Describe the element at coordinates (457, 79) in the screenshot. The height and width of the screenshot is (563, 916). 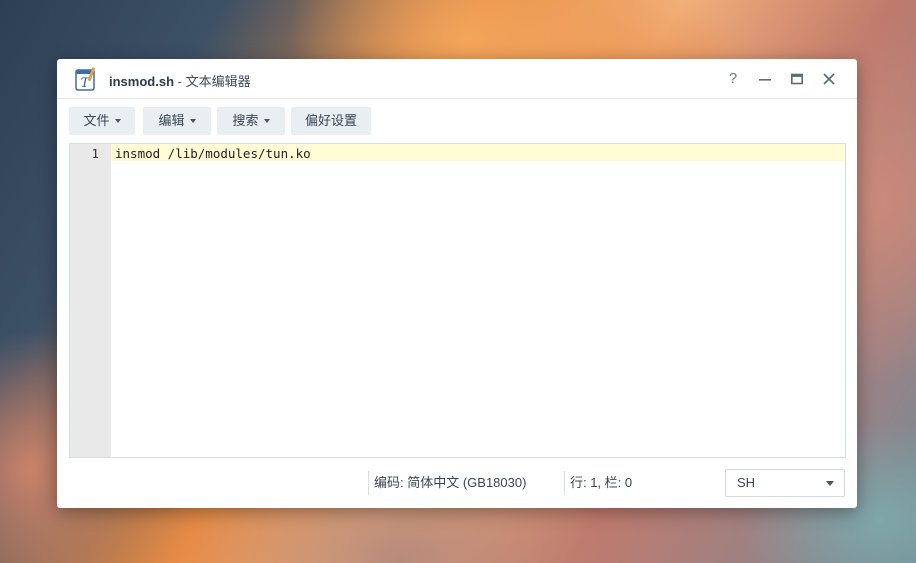
I see `title-bar: T insmod.sh - 文本编辑器 ?` at that location.